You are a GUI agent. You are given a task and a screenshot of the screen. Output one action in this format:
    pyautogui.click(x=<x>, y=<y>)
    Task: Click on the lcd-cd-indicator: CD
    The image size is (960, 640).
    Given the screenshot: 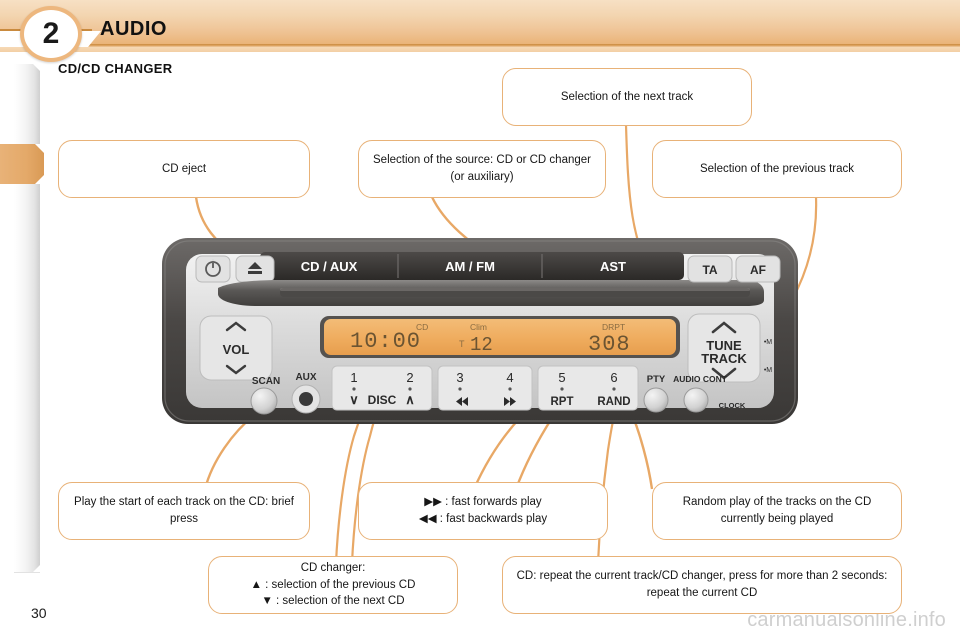 What is the action you would take?
    pyautogui.click(x=422, y=327)
    